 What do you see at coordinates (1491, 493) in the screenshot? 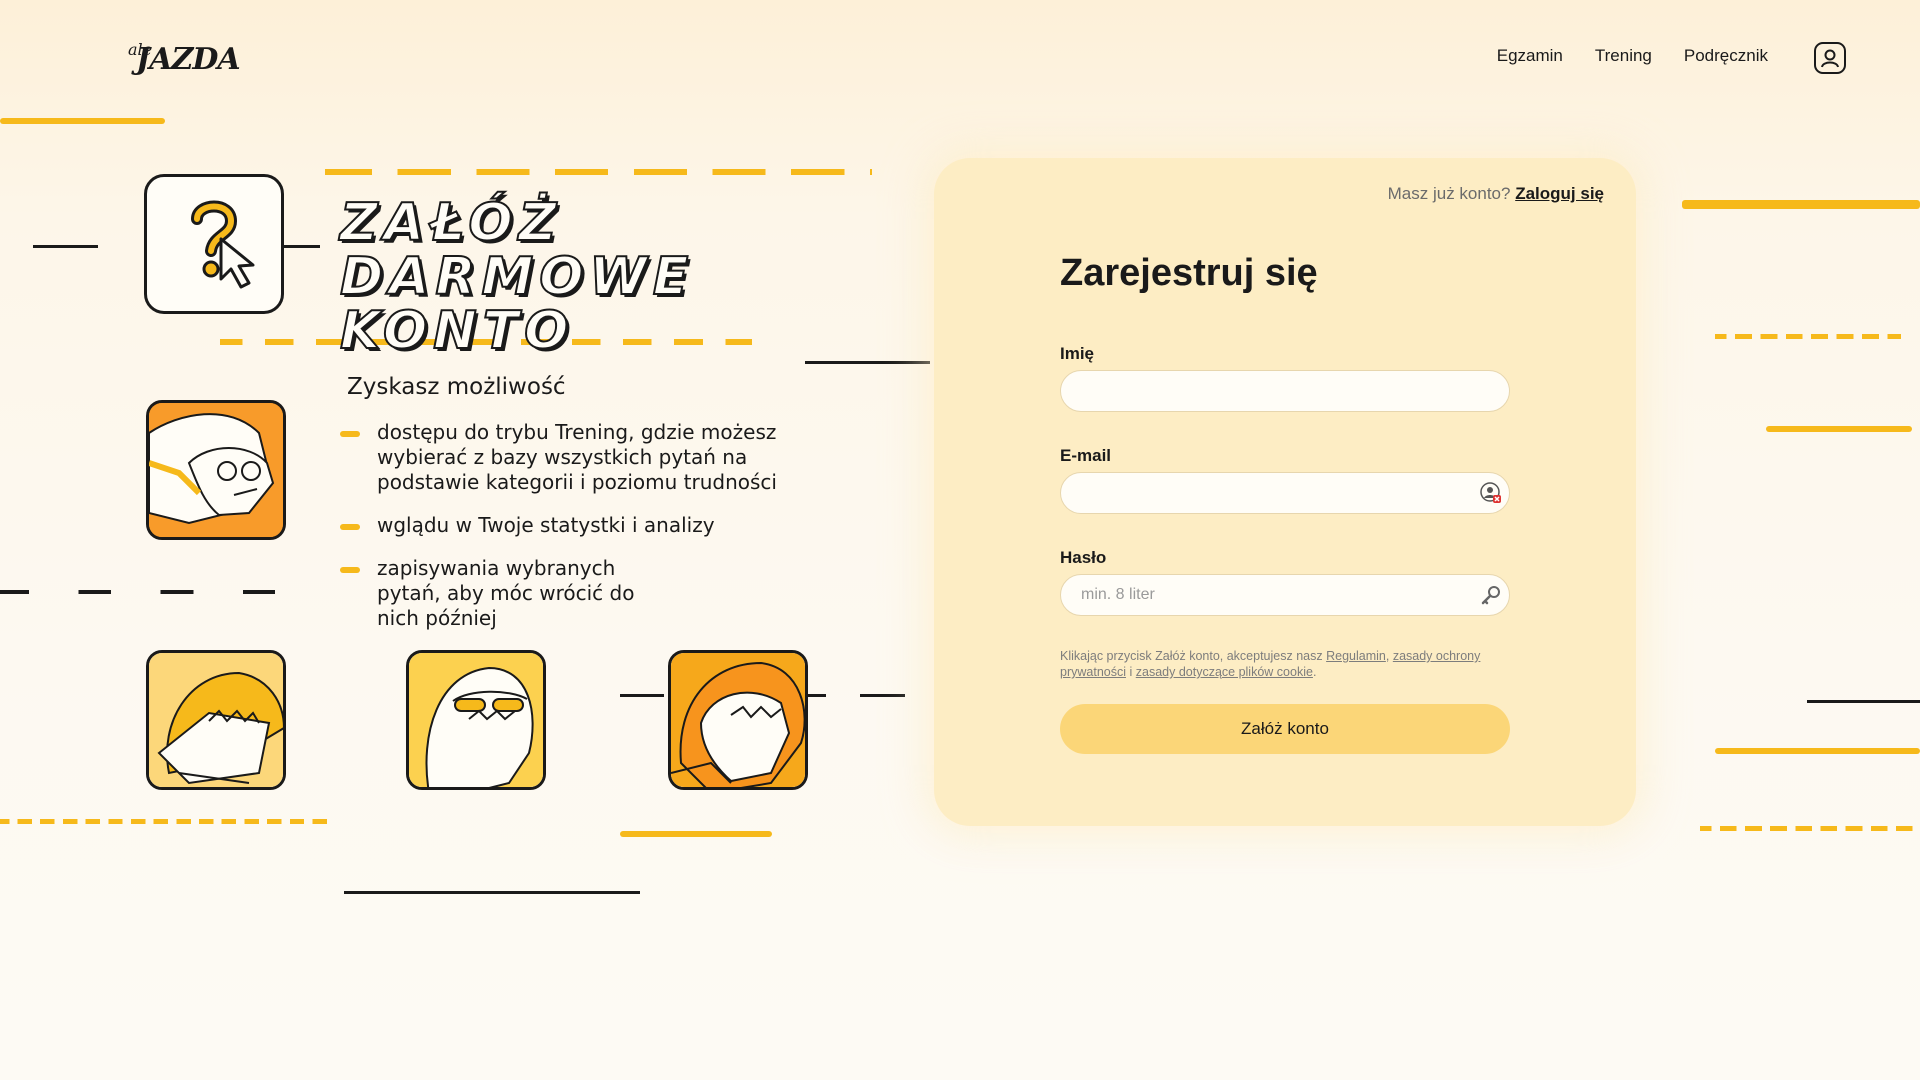
I see `autofill-icon` at bounding box center [1491, 493].